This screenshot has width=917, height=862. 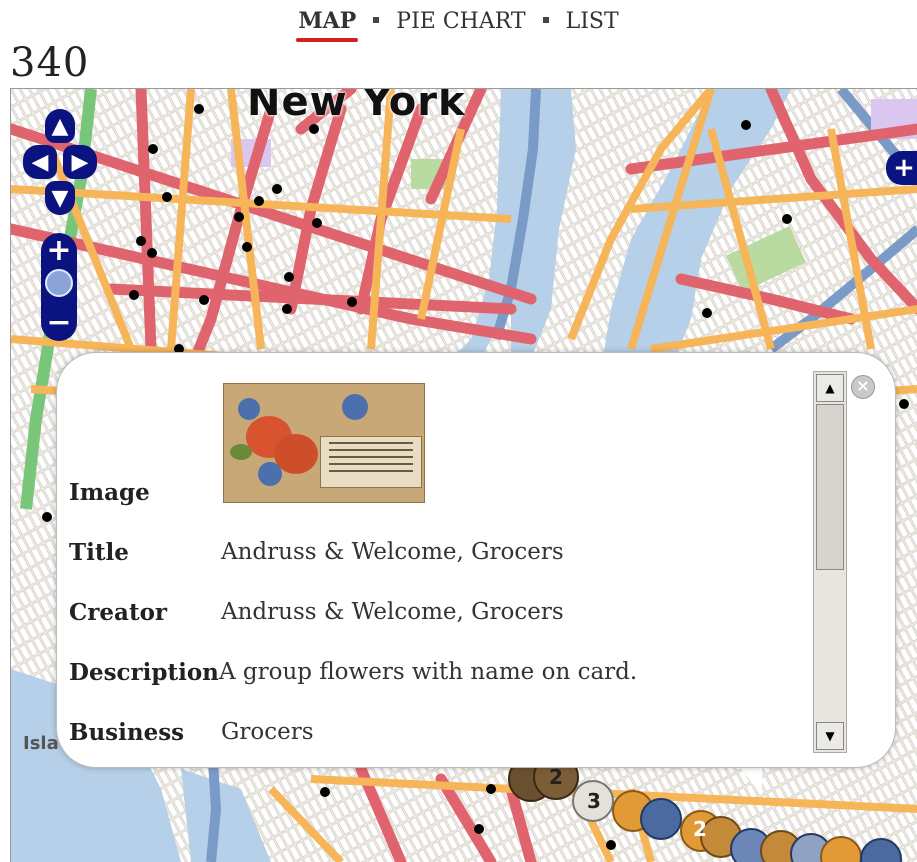 I want to click on zoom-out-button: −, so click(x=59, y=322).